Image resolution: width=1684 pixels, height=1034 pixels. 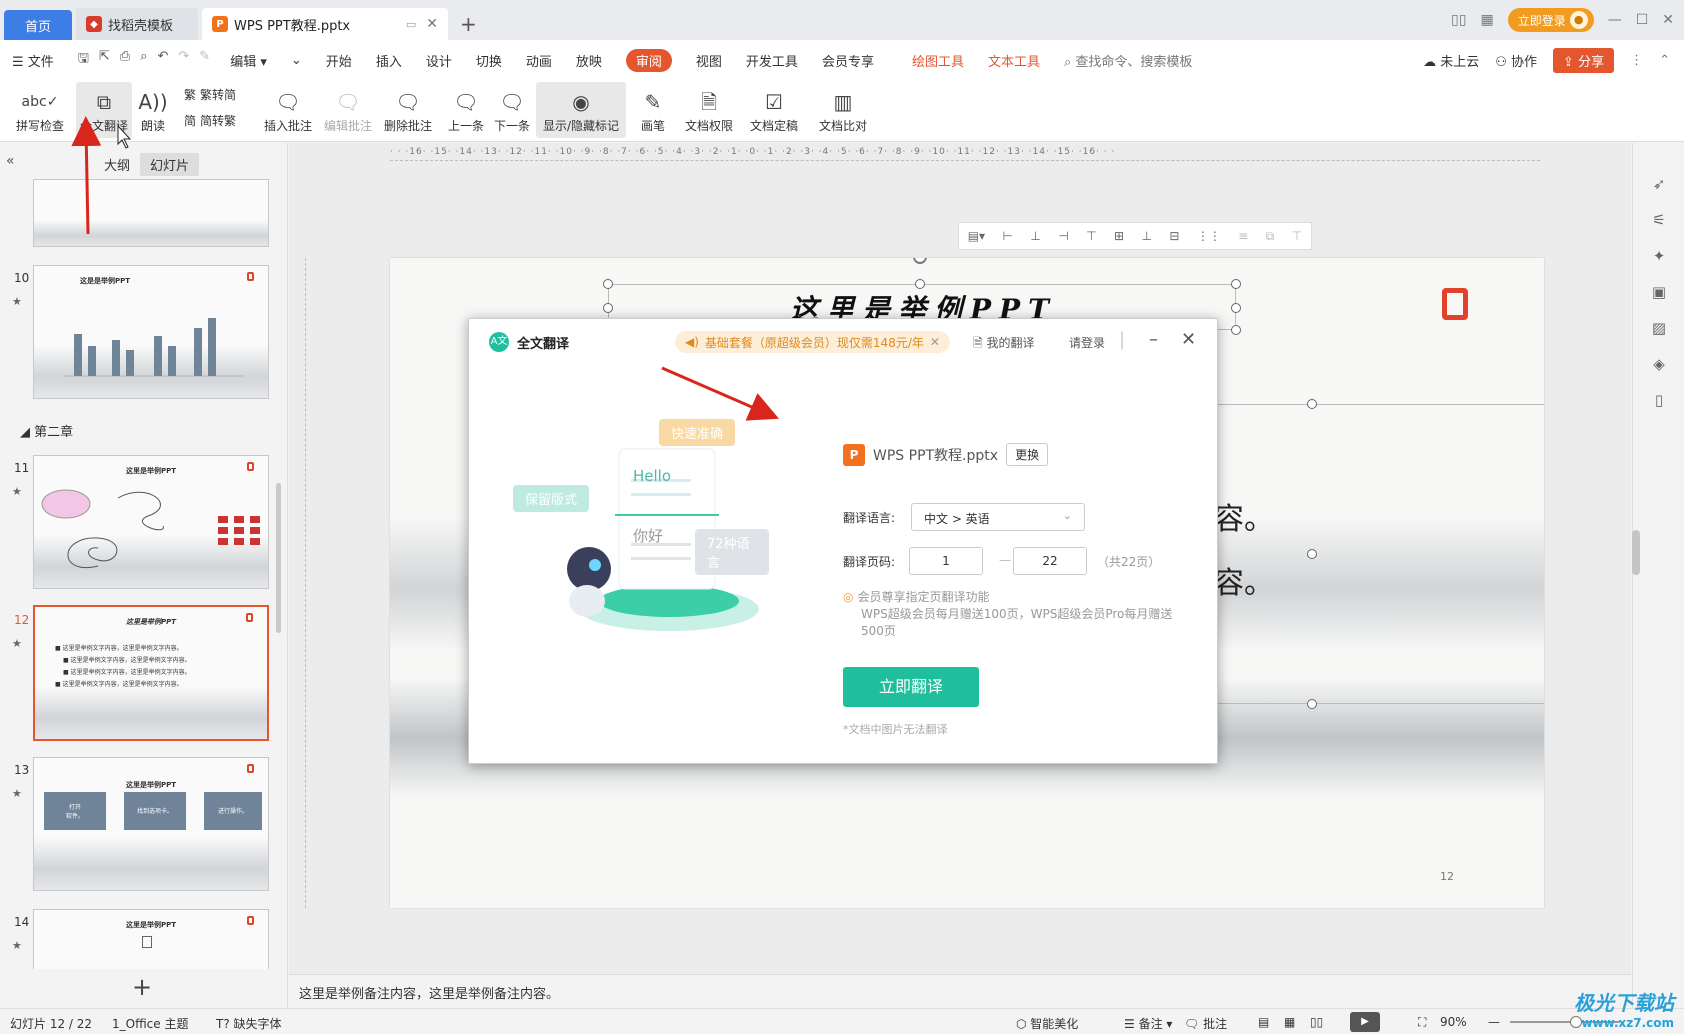 I want to click on panel-scrollbar, so click(x=278, y=558).